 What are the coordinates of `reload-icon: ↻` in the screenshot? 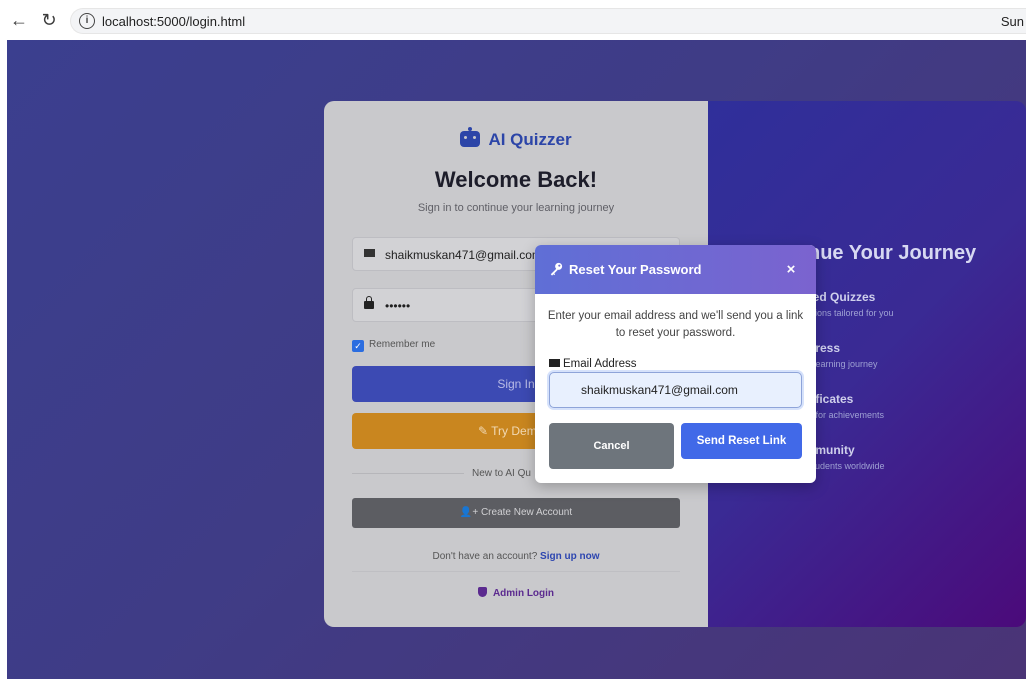 It's located at (49, 20).